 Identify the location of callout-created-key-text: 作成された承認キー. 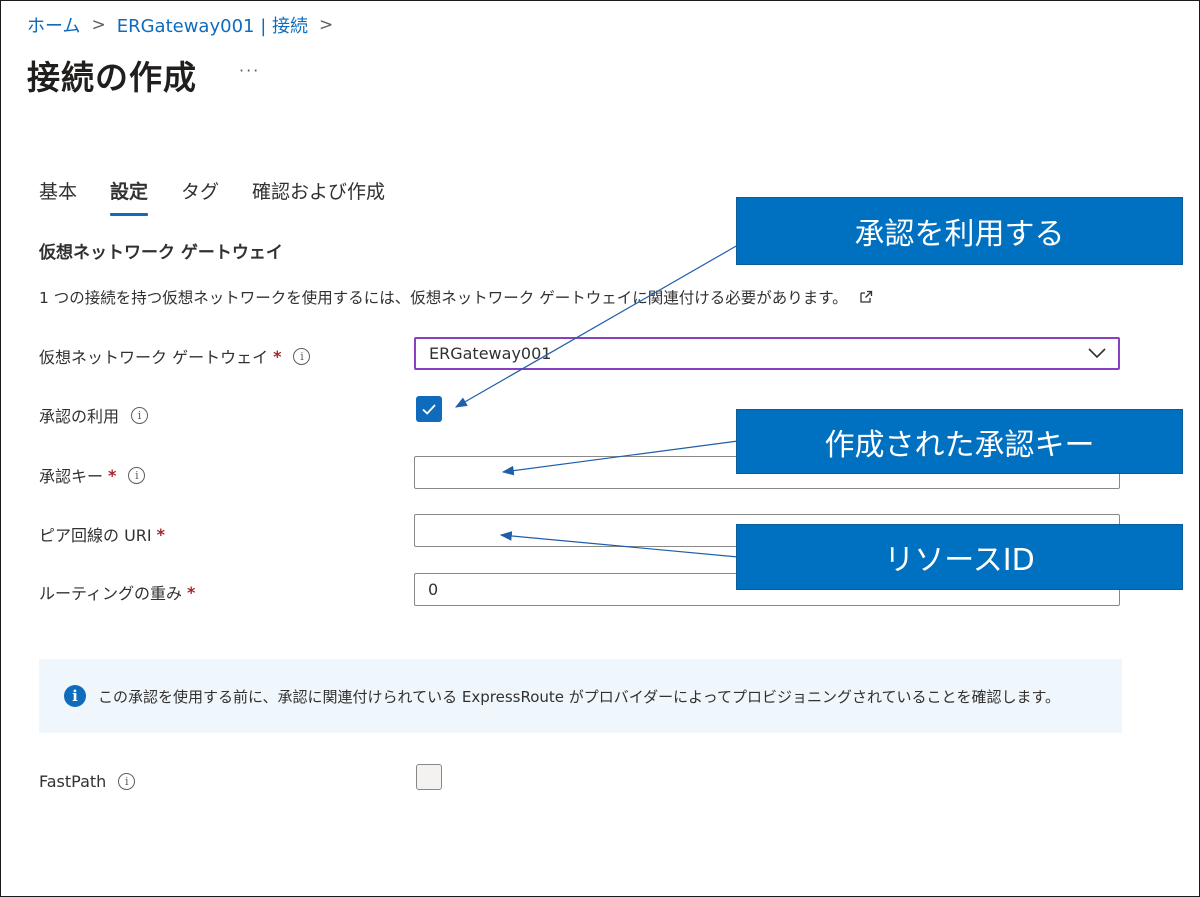
(959, 445).